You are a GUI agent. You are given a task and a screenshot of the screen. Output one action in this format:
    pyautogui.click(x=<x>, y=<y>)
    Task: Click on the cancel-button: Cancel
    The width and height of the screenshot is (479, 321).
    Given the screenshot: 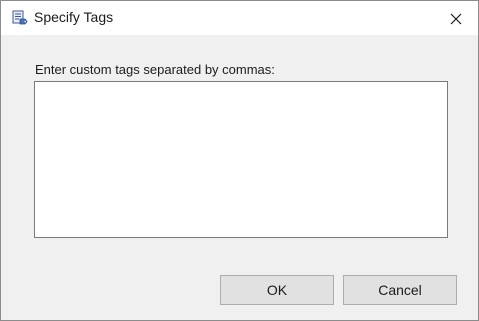 What is the action you would take?
    pyautogui.click(x=400, y=290)
    